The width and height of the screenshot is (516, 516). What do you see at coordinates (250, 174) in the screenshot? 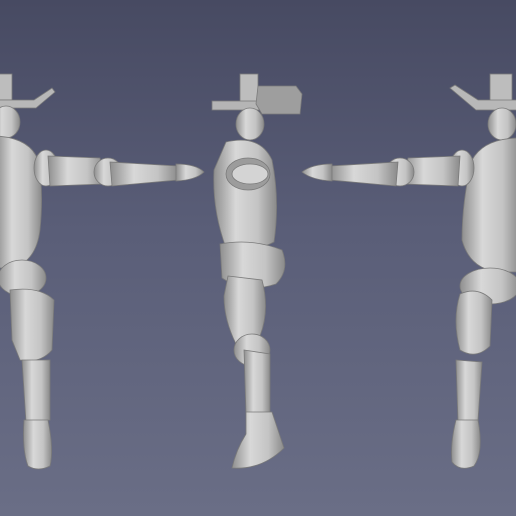
I see `arm-stub` at bounding box center [250, 174].